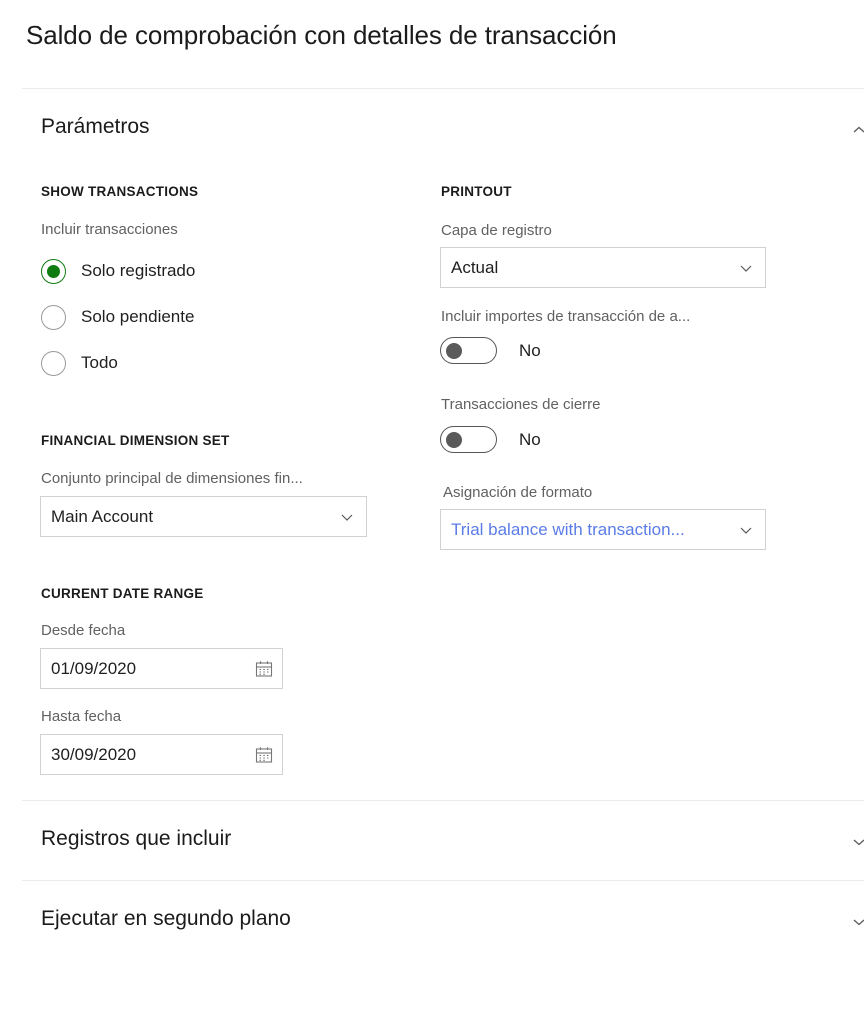  I want to click on select-value-capa-de-registro: Actual, so click(475, 267).